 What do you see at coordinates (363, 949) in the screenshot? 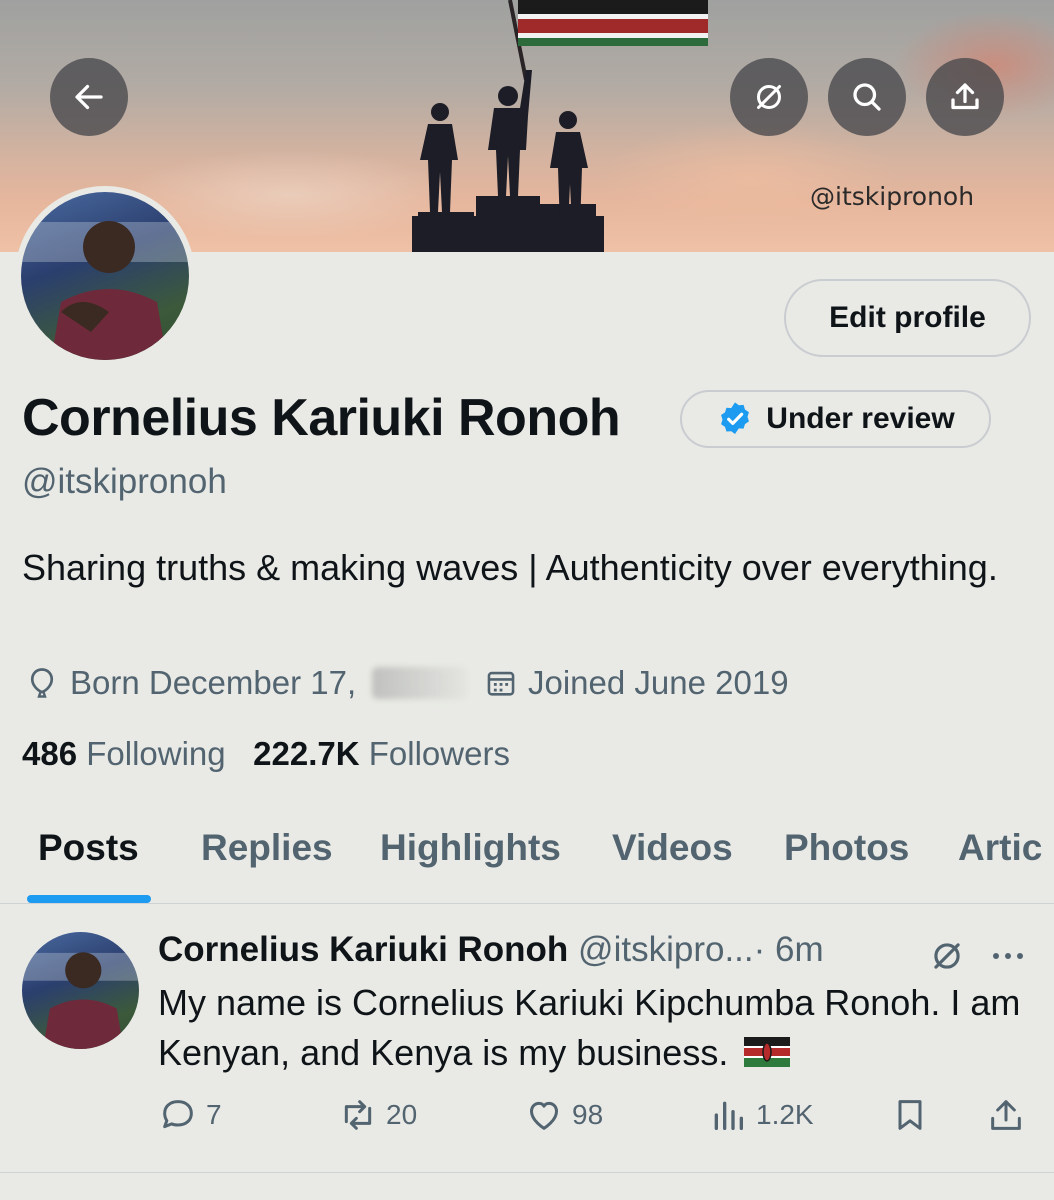
I see `post-author-name: Cornelius Kariuki Ronoh` at bounding box center [363, 949].